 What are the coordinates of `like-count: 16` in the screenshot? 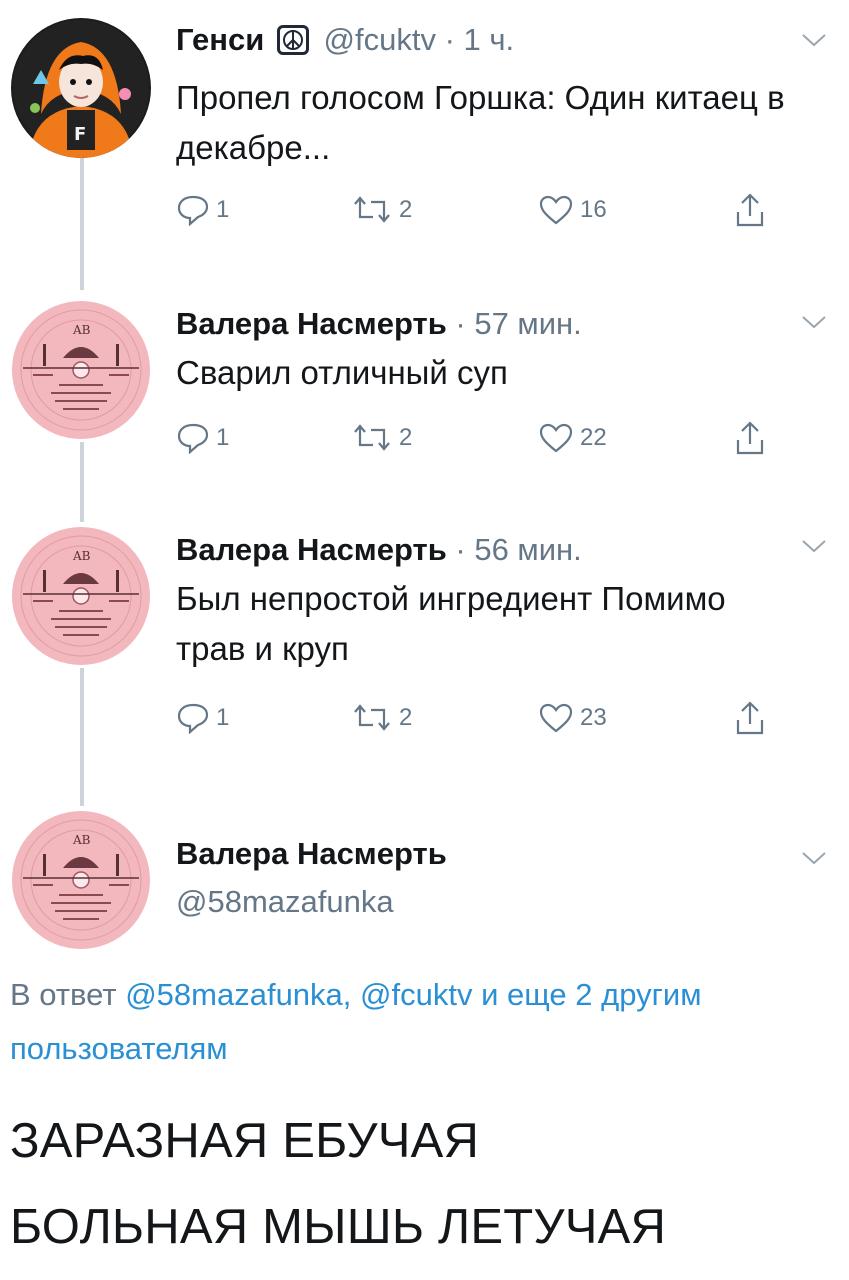 It's located at (593, 209).